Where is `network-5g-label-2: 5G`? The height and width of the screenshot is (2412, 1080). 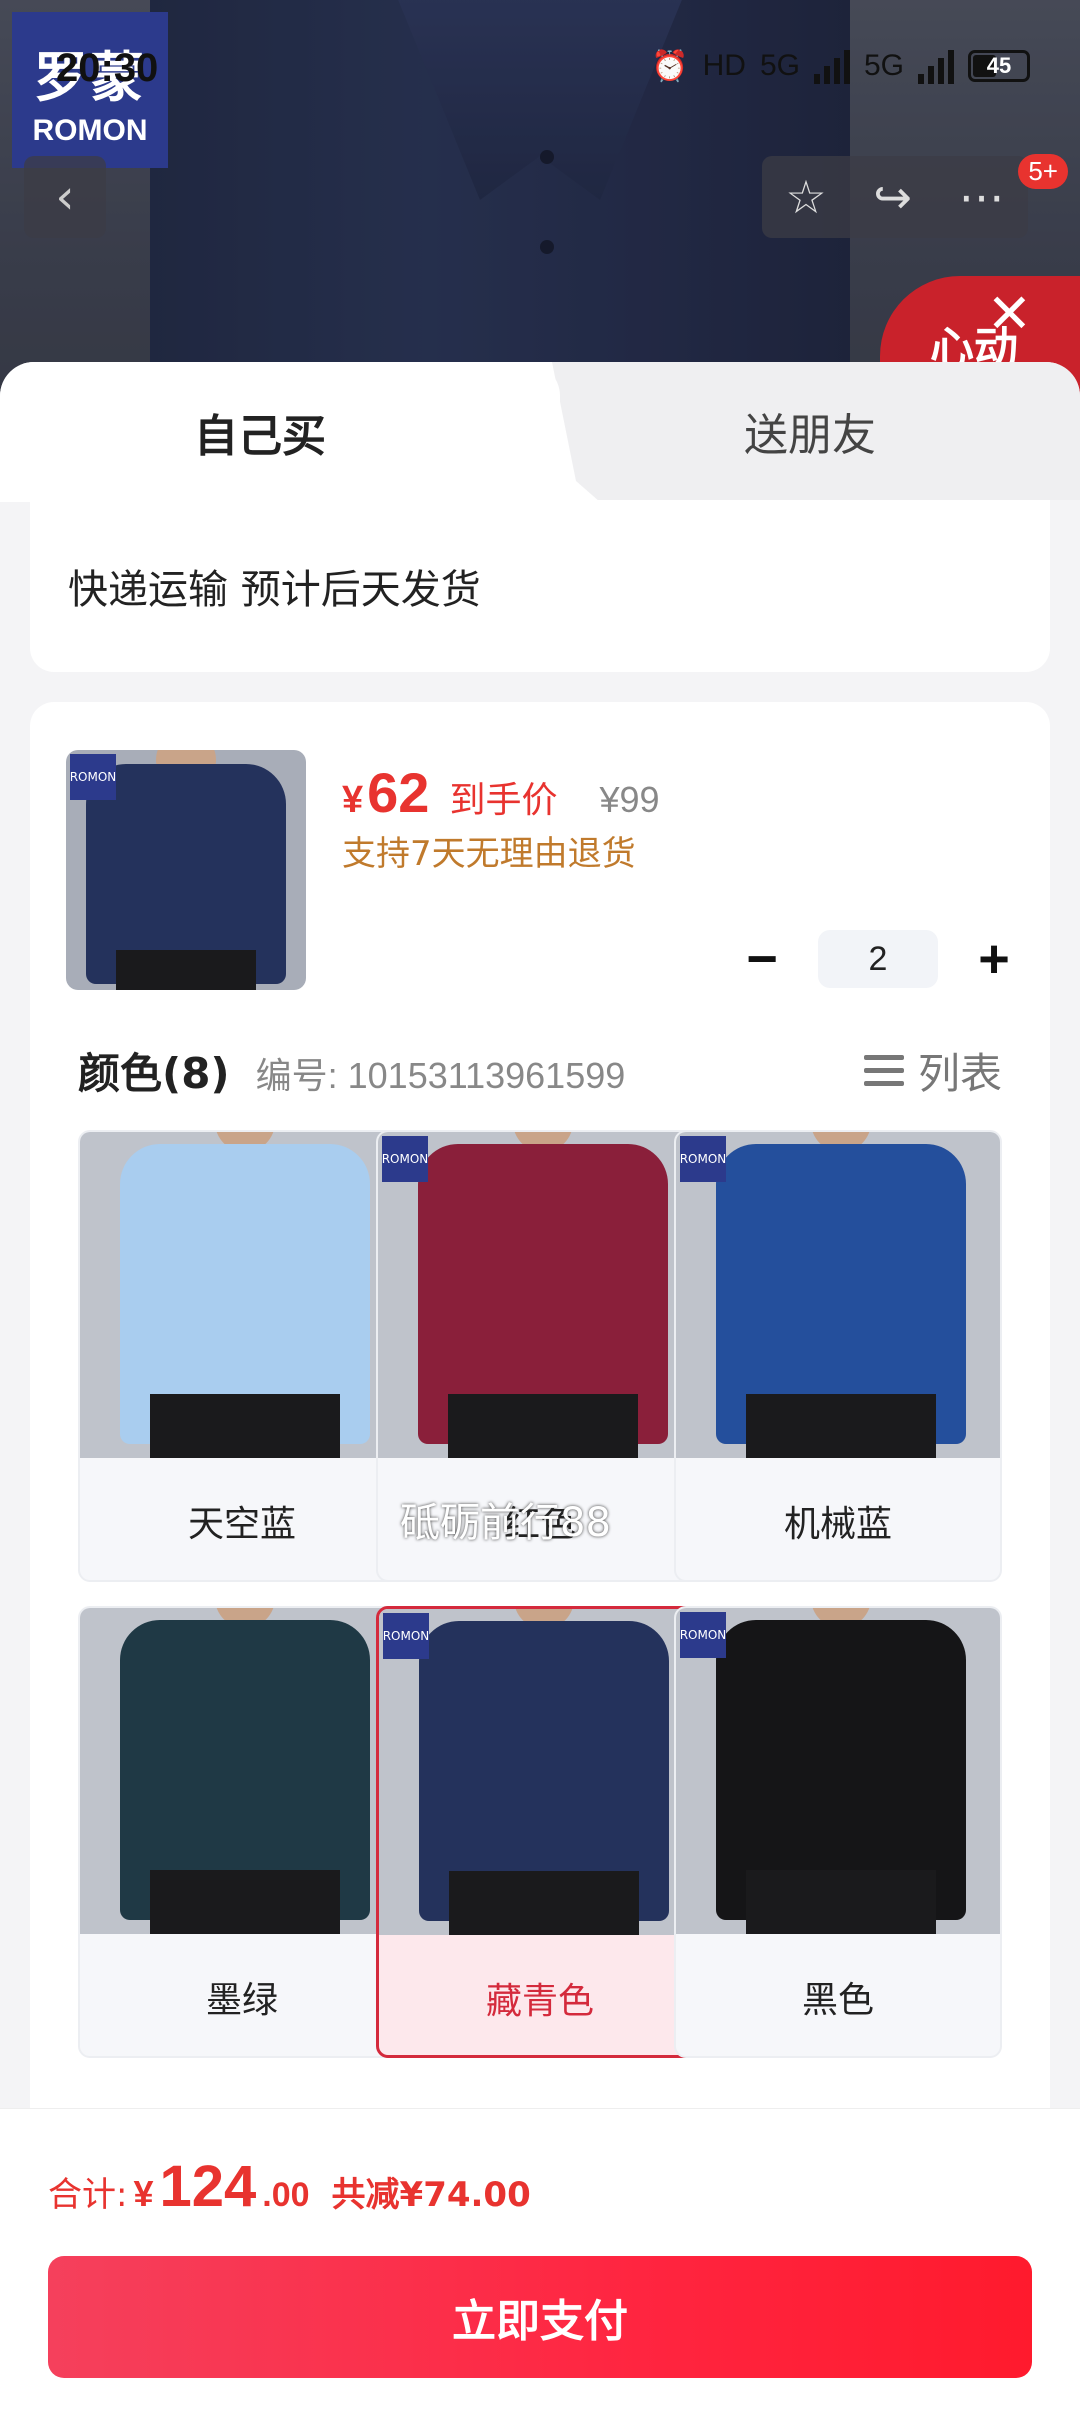 network-5g-label-2: 5G is located at coordinates (883, 65).